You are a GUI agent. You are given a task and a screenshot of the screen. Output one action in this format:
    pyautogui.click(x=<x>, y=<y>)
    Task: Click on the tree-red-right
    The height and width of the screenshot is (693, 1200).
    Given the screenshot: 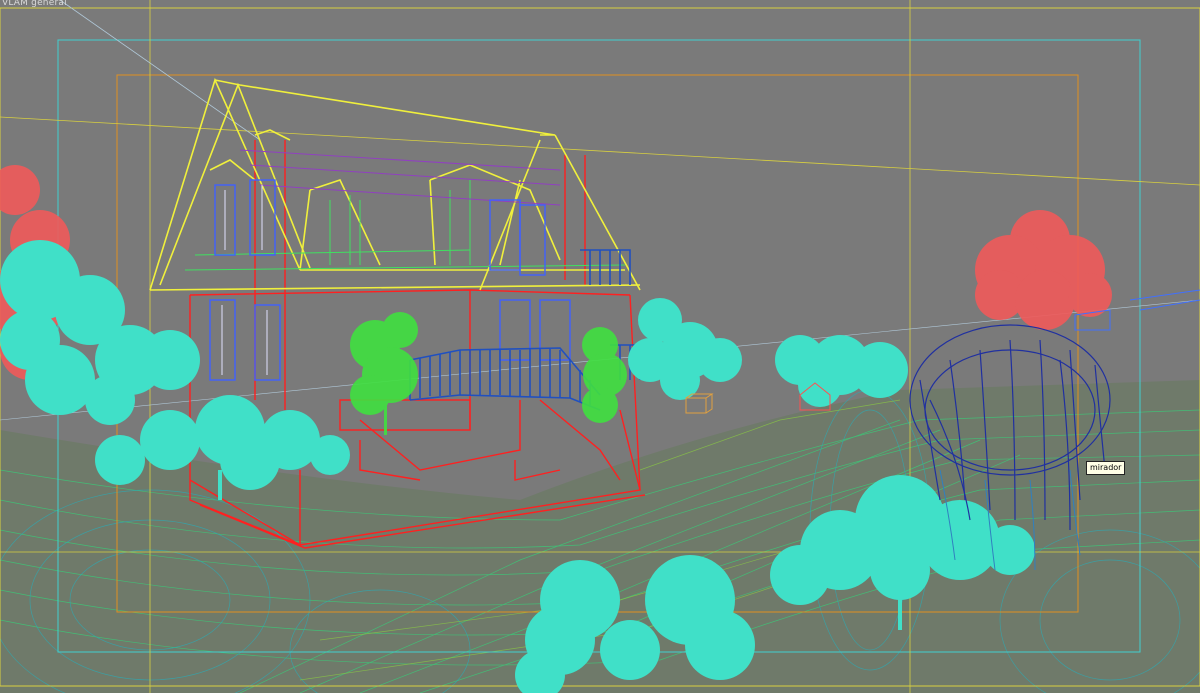 What is the action you would take?
    pyautogui.click(x=1043, y=270)
    